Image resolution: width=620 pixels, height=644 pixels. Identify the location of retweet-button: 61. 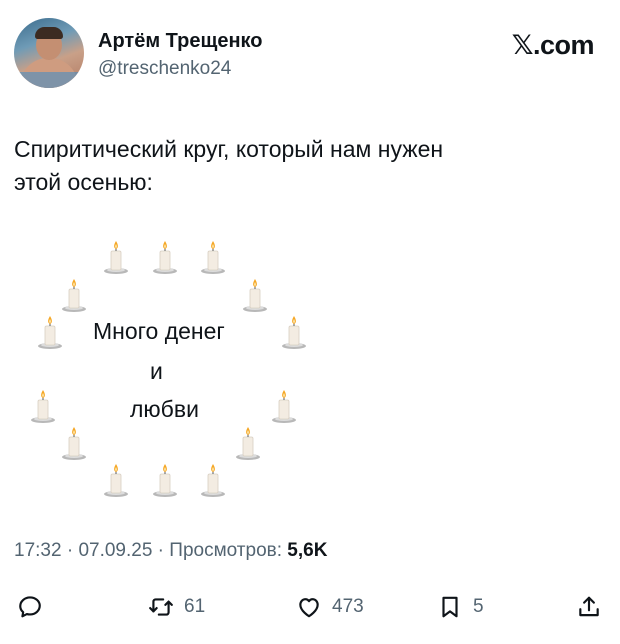
(176, 607).